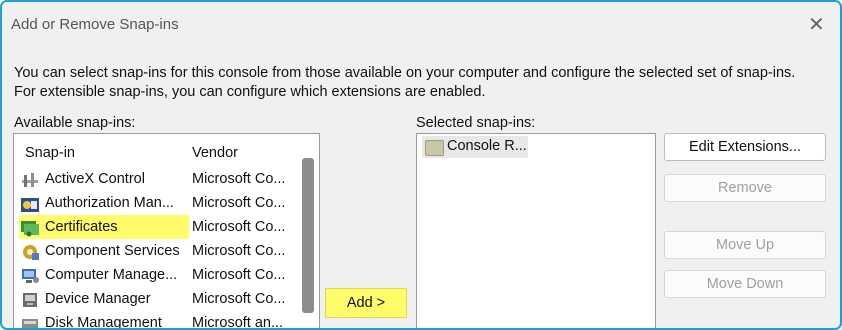 This screenshot has width=842, height=330. Describe the element at coordinates (421, 24) in the screenshot. I see `title-bar: Add or Remove Snap-ins ✕` at that location.